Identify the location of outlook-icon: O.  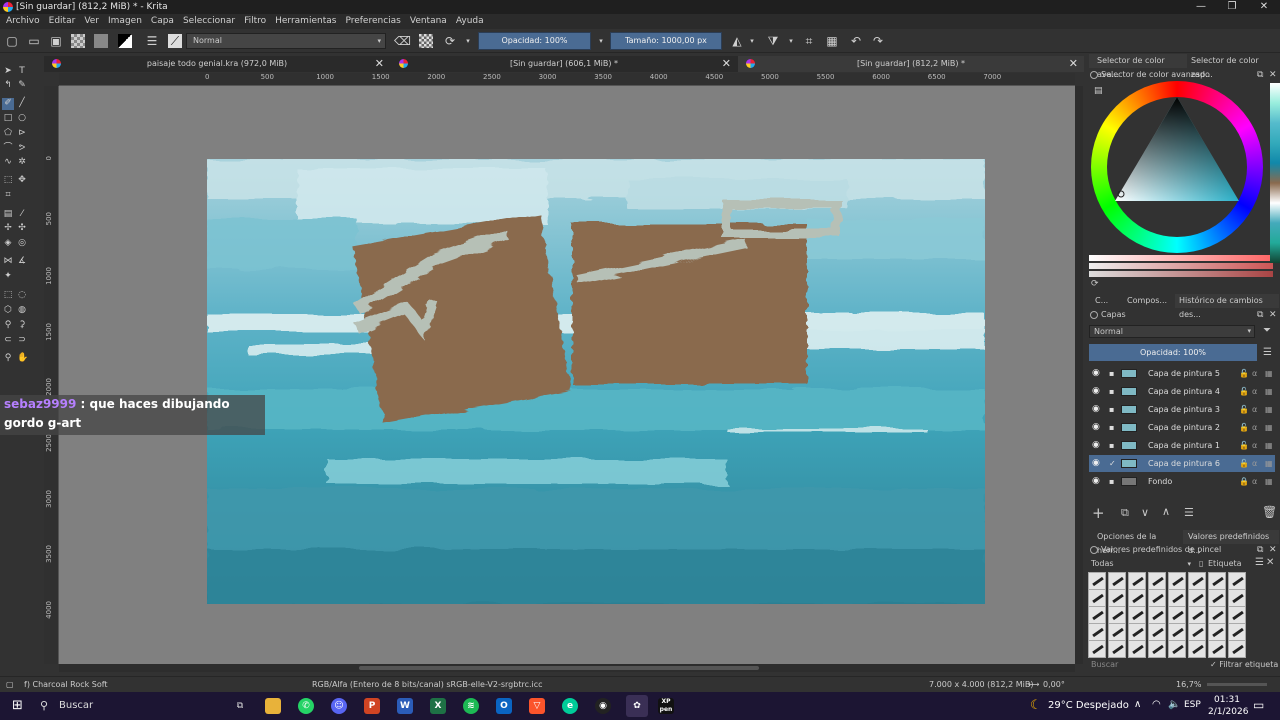
(504, 706).